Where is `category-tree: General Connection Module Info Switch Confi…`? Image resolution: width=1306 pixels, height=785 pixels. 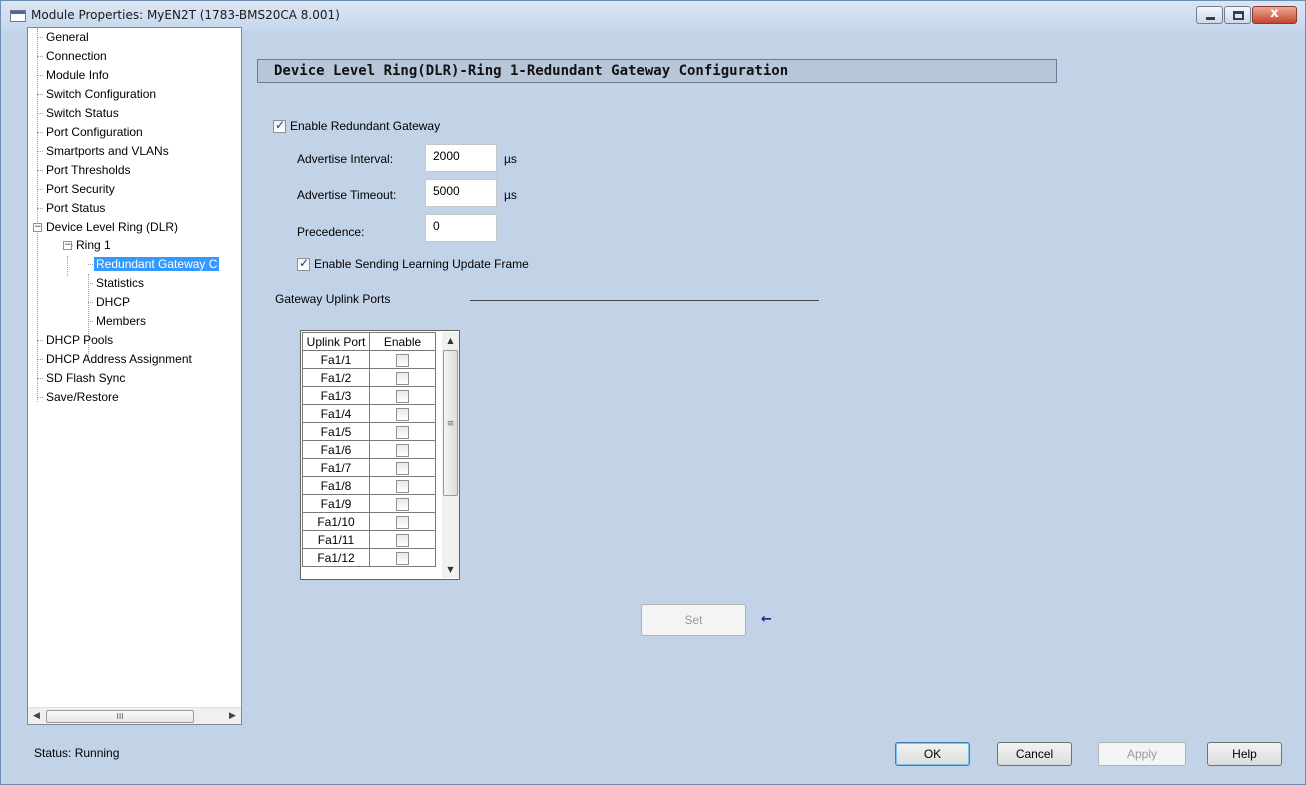
category-tree: General Connection Module Info Switch Confi… is located at coordinates (134, 376).